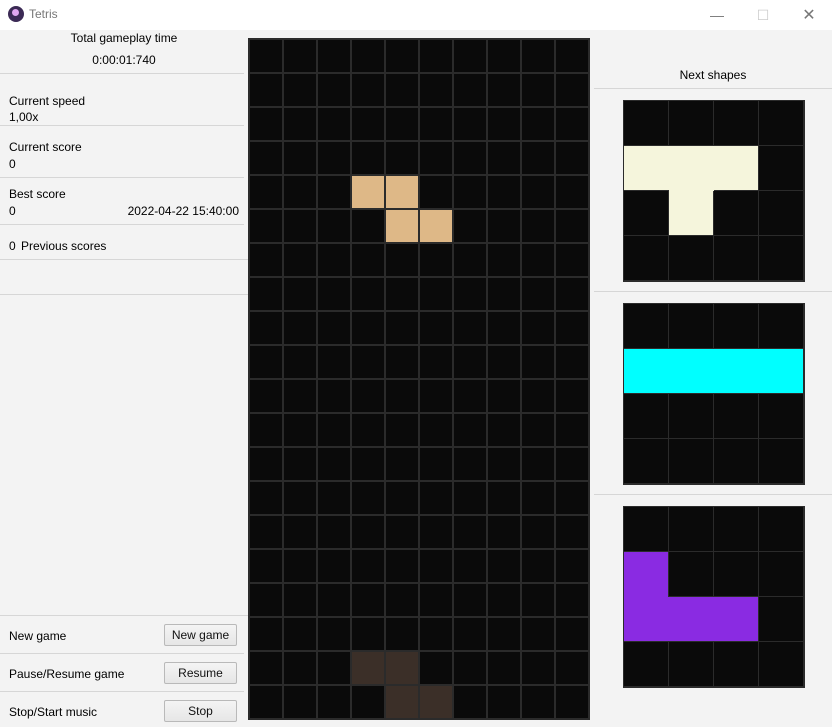 This screenshot has width=832, height=727. What do you see at coordinates (63, 246) in the screenshot?
I see `previous-scores-label: Previous scores` at bounding box center [63, 246].